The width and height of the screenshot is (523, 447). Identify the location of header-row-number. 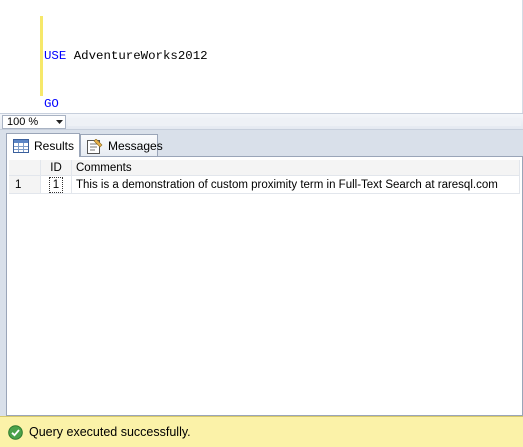
(25, 168).